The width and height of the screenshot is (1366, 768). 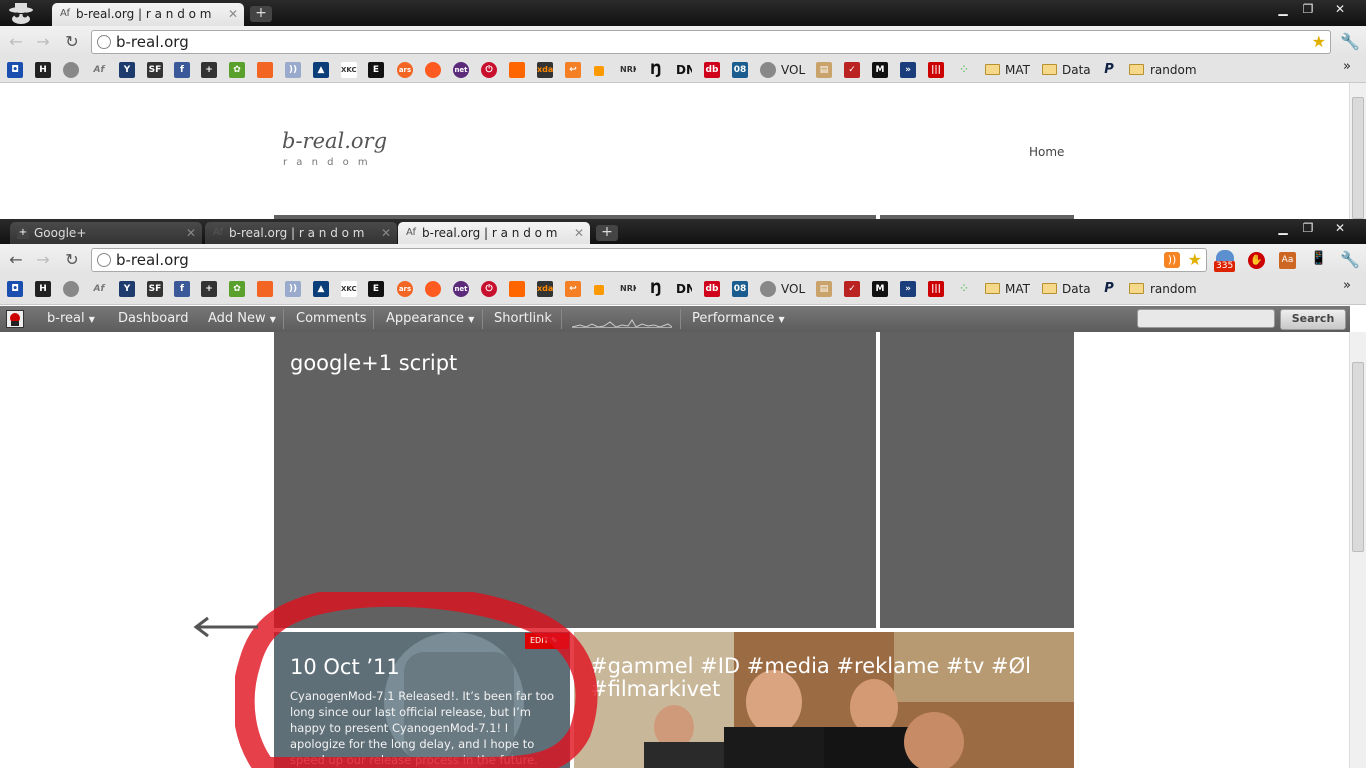 What do you see at coordinates (321, 70) in the screenshot?
I see `bookmark-icon: ▲` at bounding box center [321, 70].